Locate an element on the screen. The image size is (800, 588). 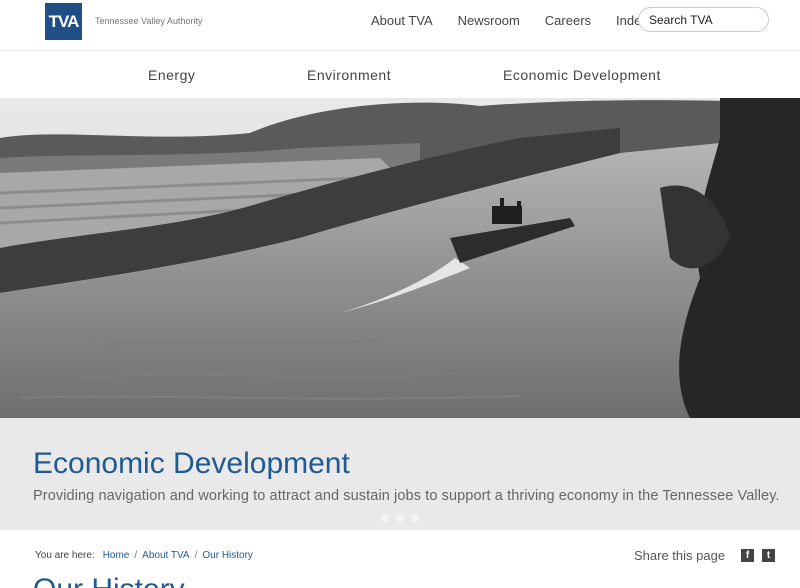
tva-logo: TVA is located at coordinates (63, 21).